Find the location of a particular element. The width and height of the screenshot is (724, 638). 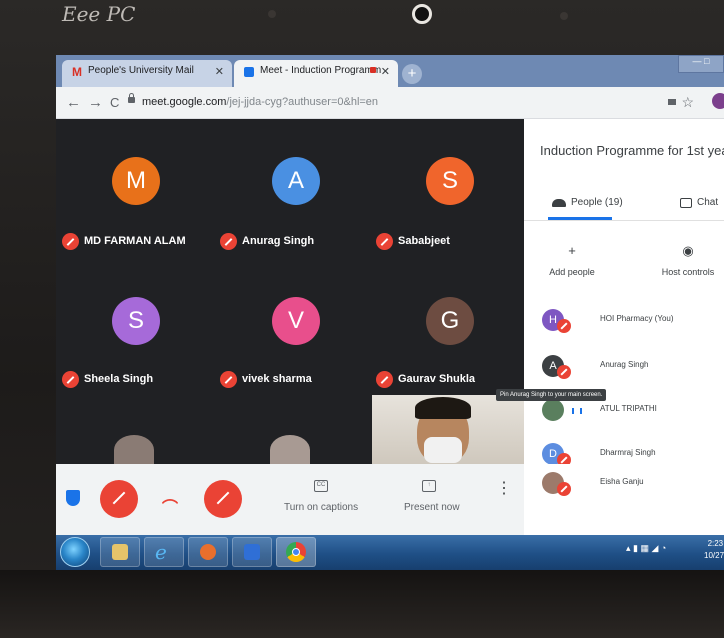

media-player-icon is located at coordinates (208, 552).